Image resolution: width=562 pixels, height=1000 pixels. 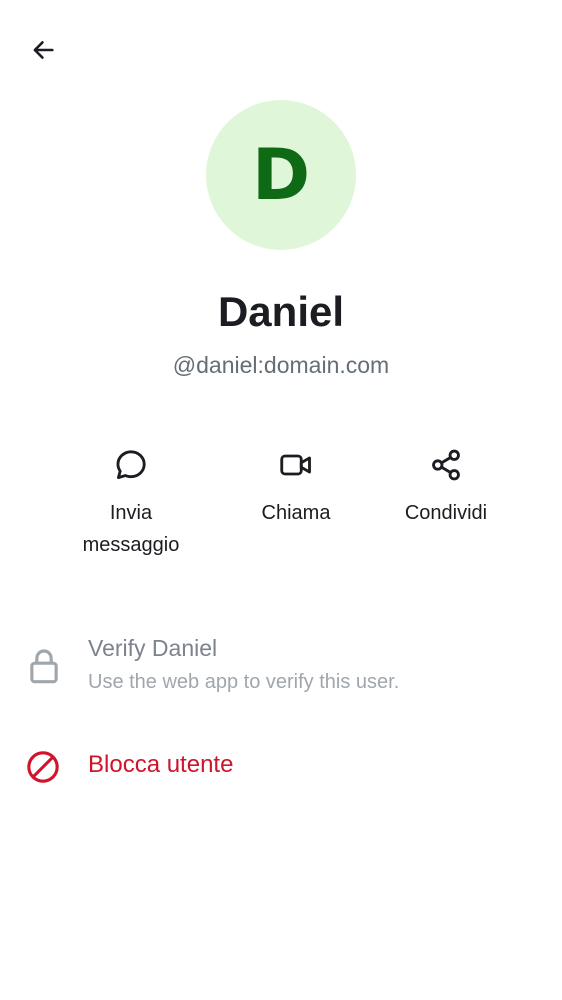 I want to click on chat-bubble-icon, so click(x=131, y=465).